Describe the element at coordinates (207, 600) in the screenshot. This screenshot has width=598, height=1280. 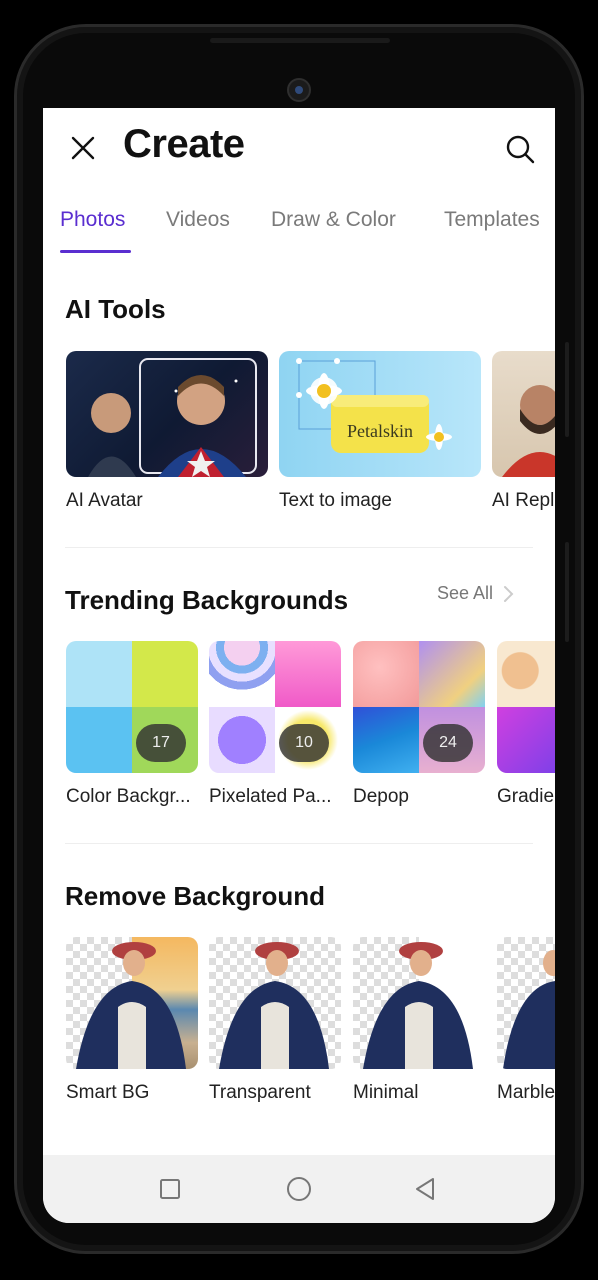
I see `section-title-trending: Trending Backgrounds` at that location.